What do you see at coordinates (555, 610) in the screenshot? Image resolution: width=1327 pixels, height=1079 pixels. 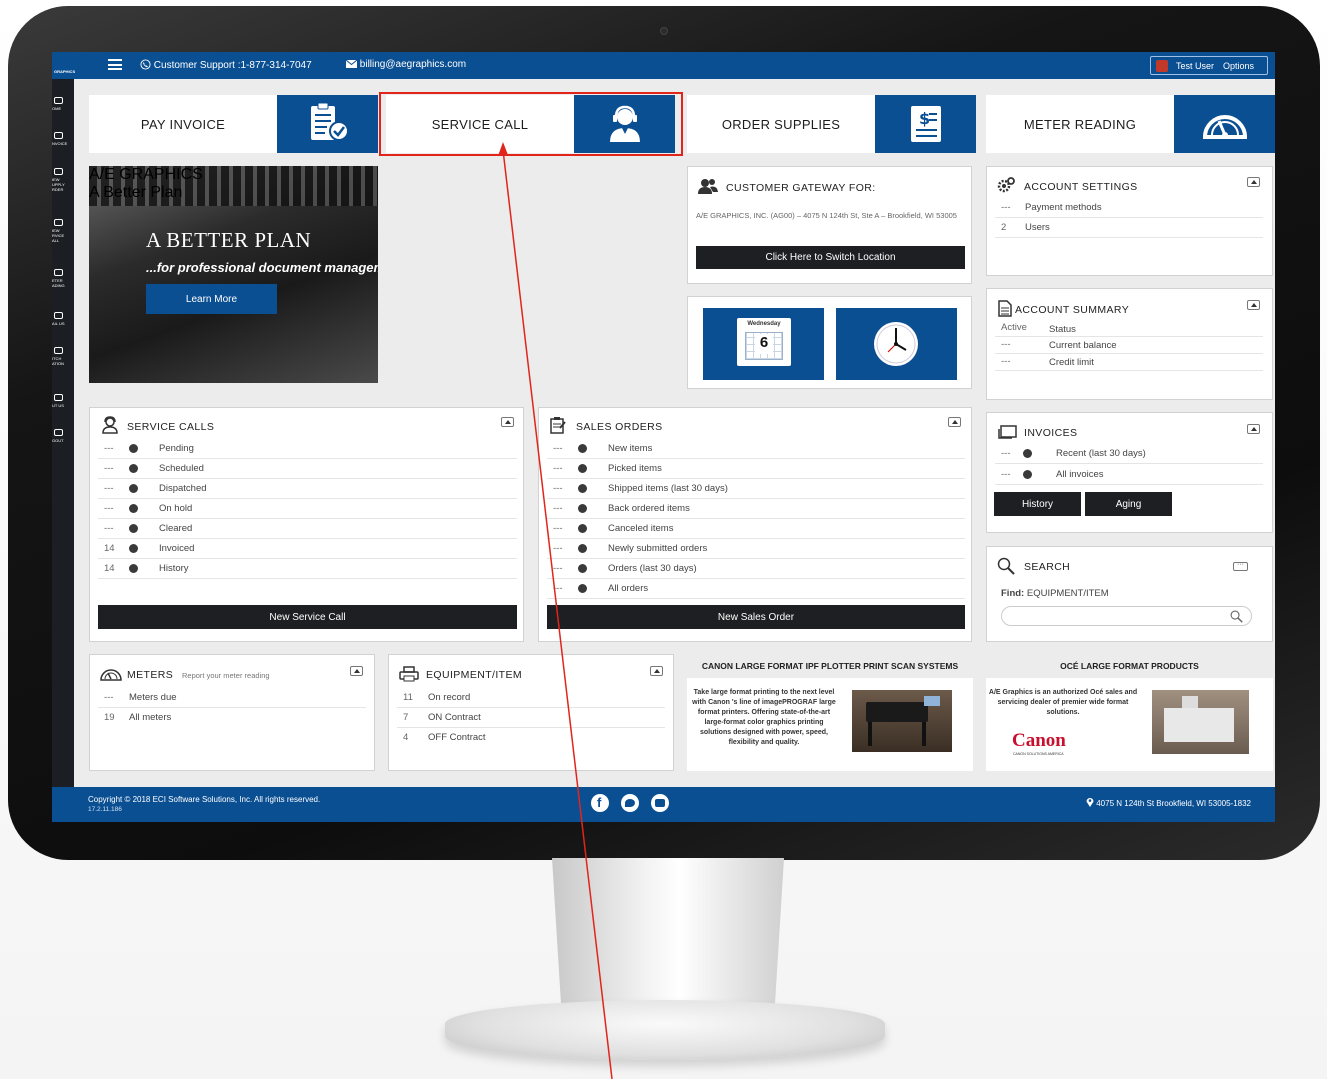 I see `annotation-arrow` at bounding box center [555, 610].